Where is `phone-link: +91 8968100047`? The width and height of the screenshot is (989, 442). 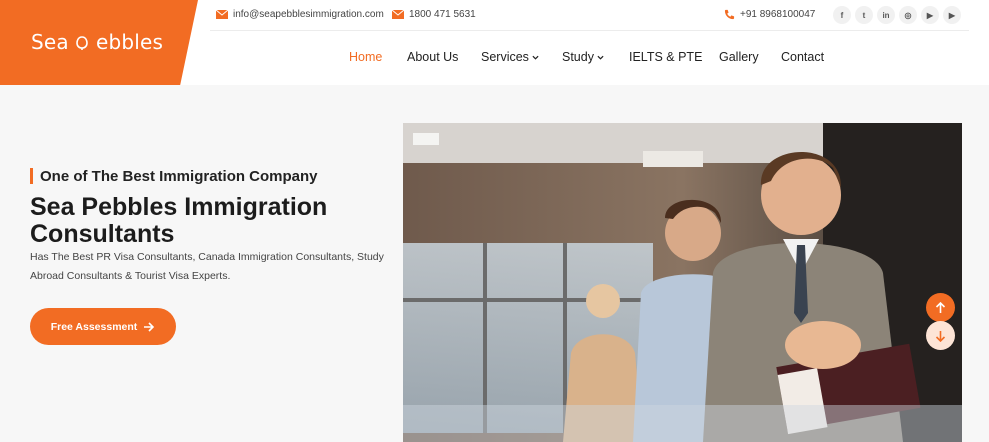
phone-link: +91 8968100047 is located at coordinates (769, 14).